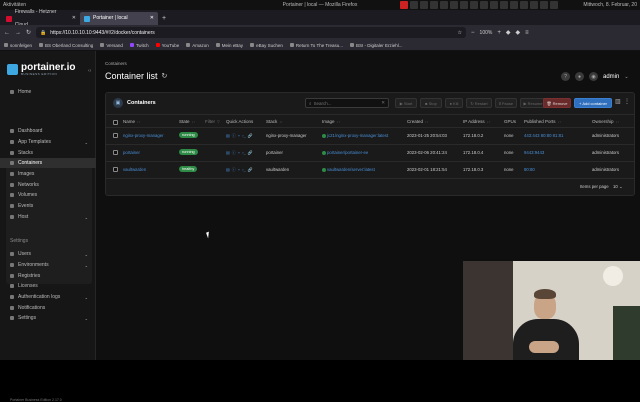 This screenshot has height=402, width=640. Describe the element at coordinates (229, 45) in the screenshot. I see `bookmark-item: Mein eBay` at that location.